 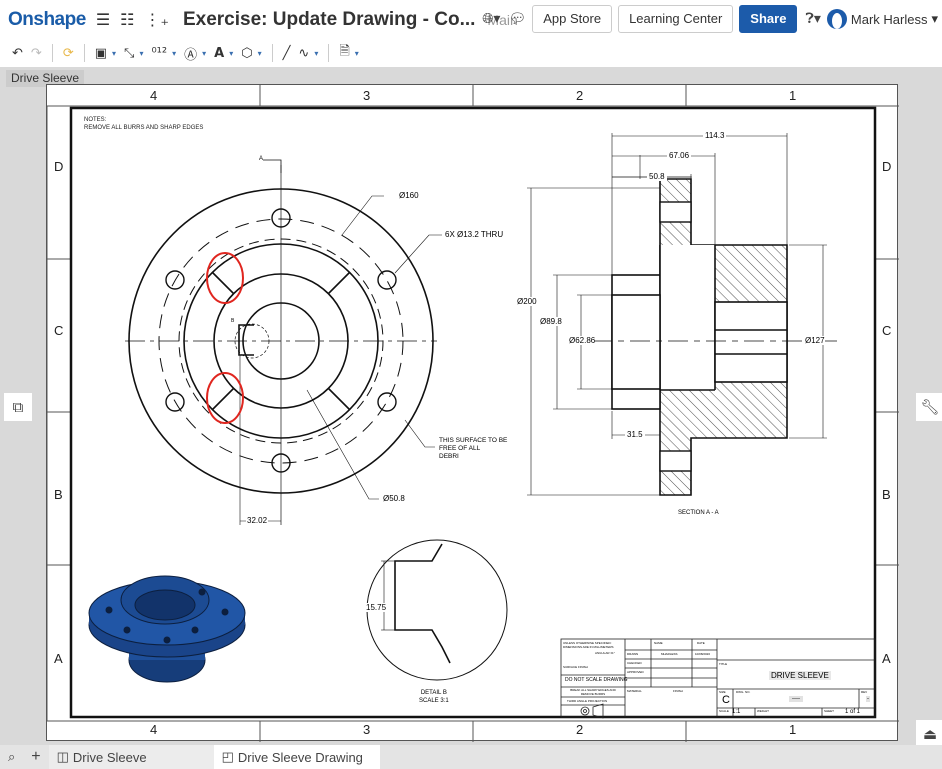 I want to click on spline-tool: ∿ ▾, so click(x=308, y=53).